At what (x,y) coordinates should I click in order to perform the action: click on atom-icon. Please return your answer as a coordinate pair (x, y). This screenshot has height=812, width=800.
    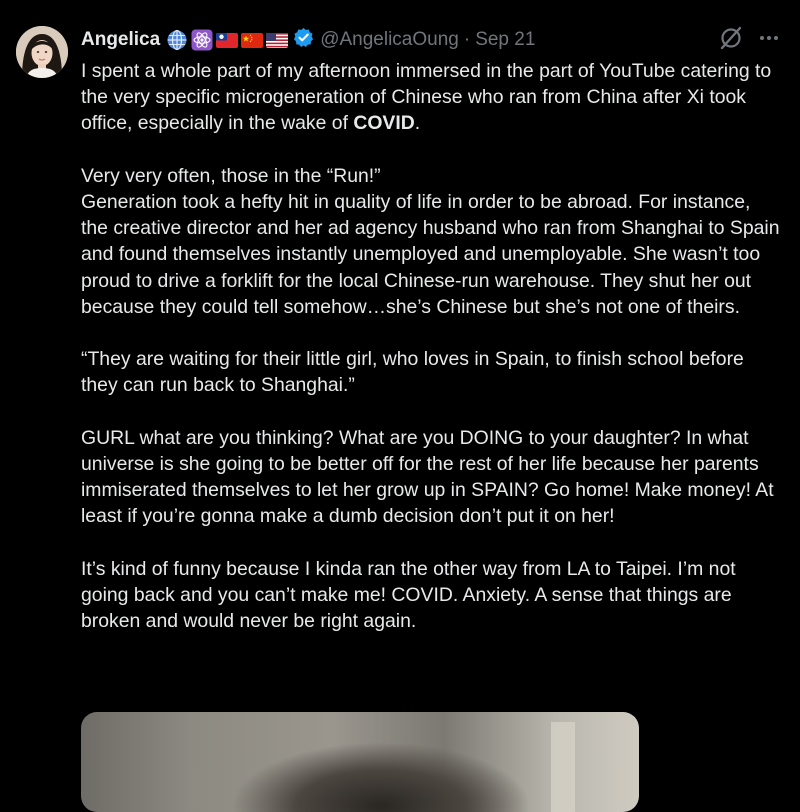
    Looking at the image, I should click on (202, 40).